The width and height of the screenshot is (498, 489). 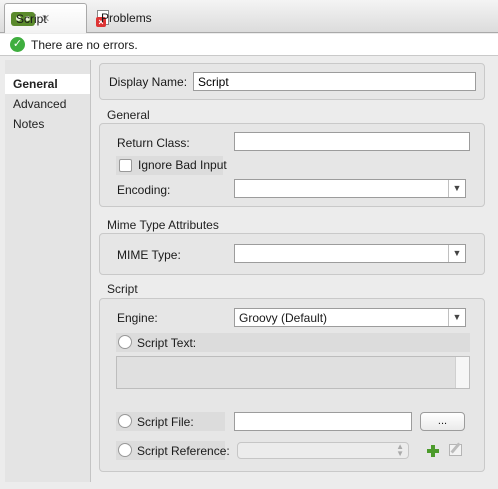 What do you see at coordinates (249, 16) in the screenshot?
I see `editor-tab-bar: Script ✕ × Problems` at bounding box center [249, 16].